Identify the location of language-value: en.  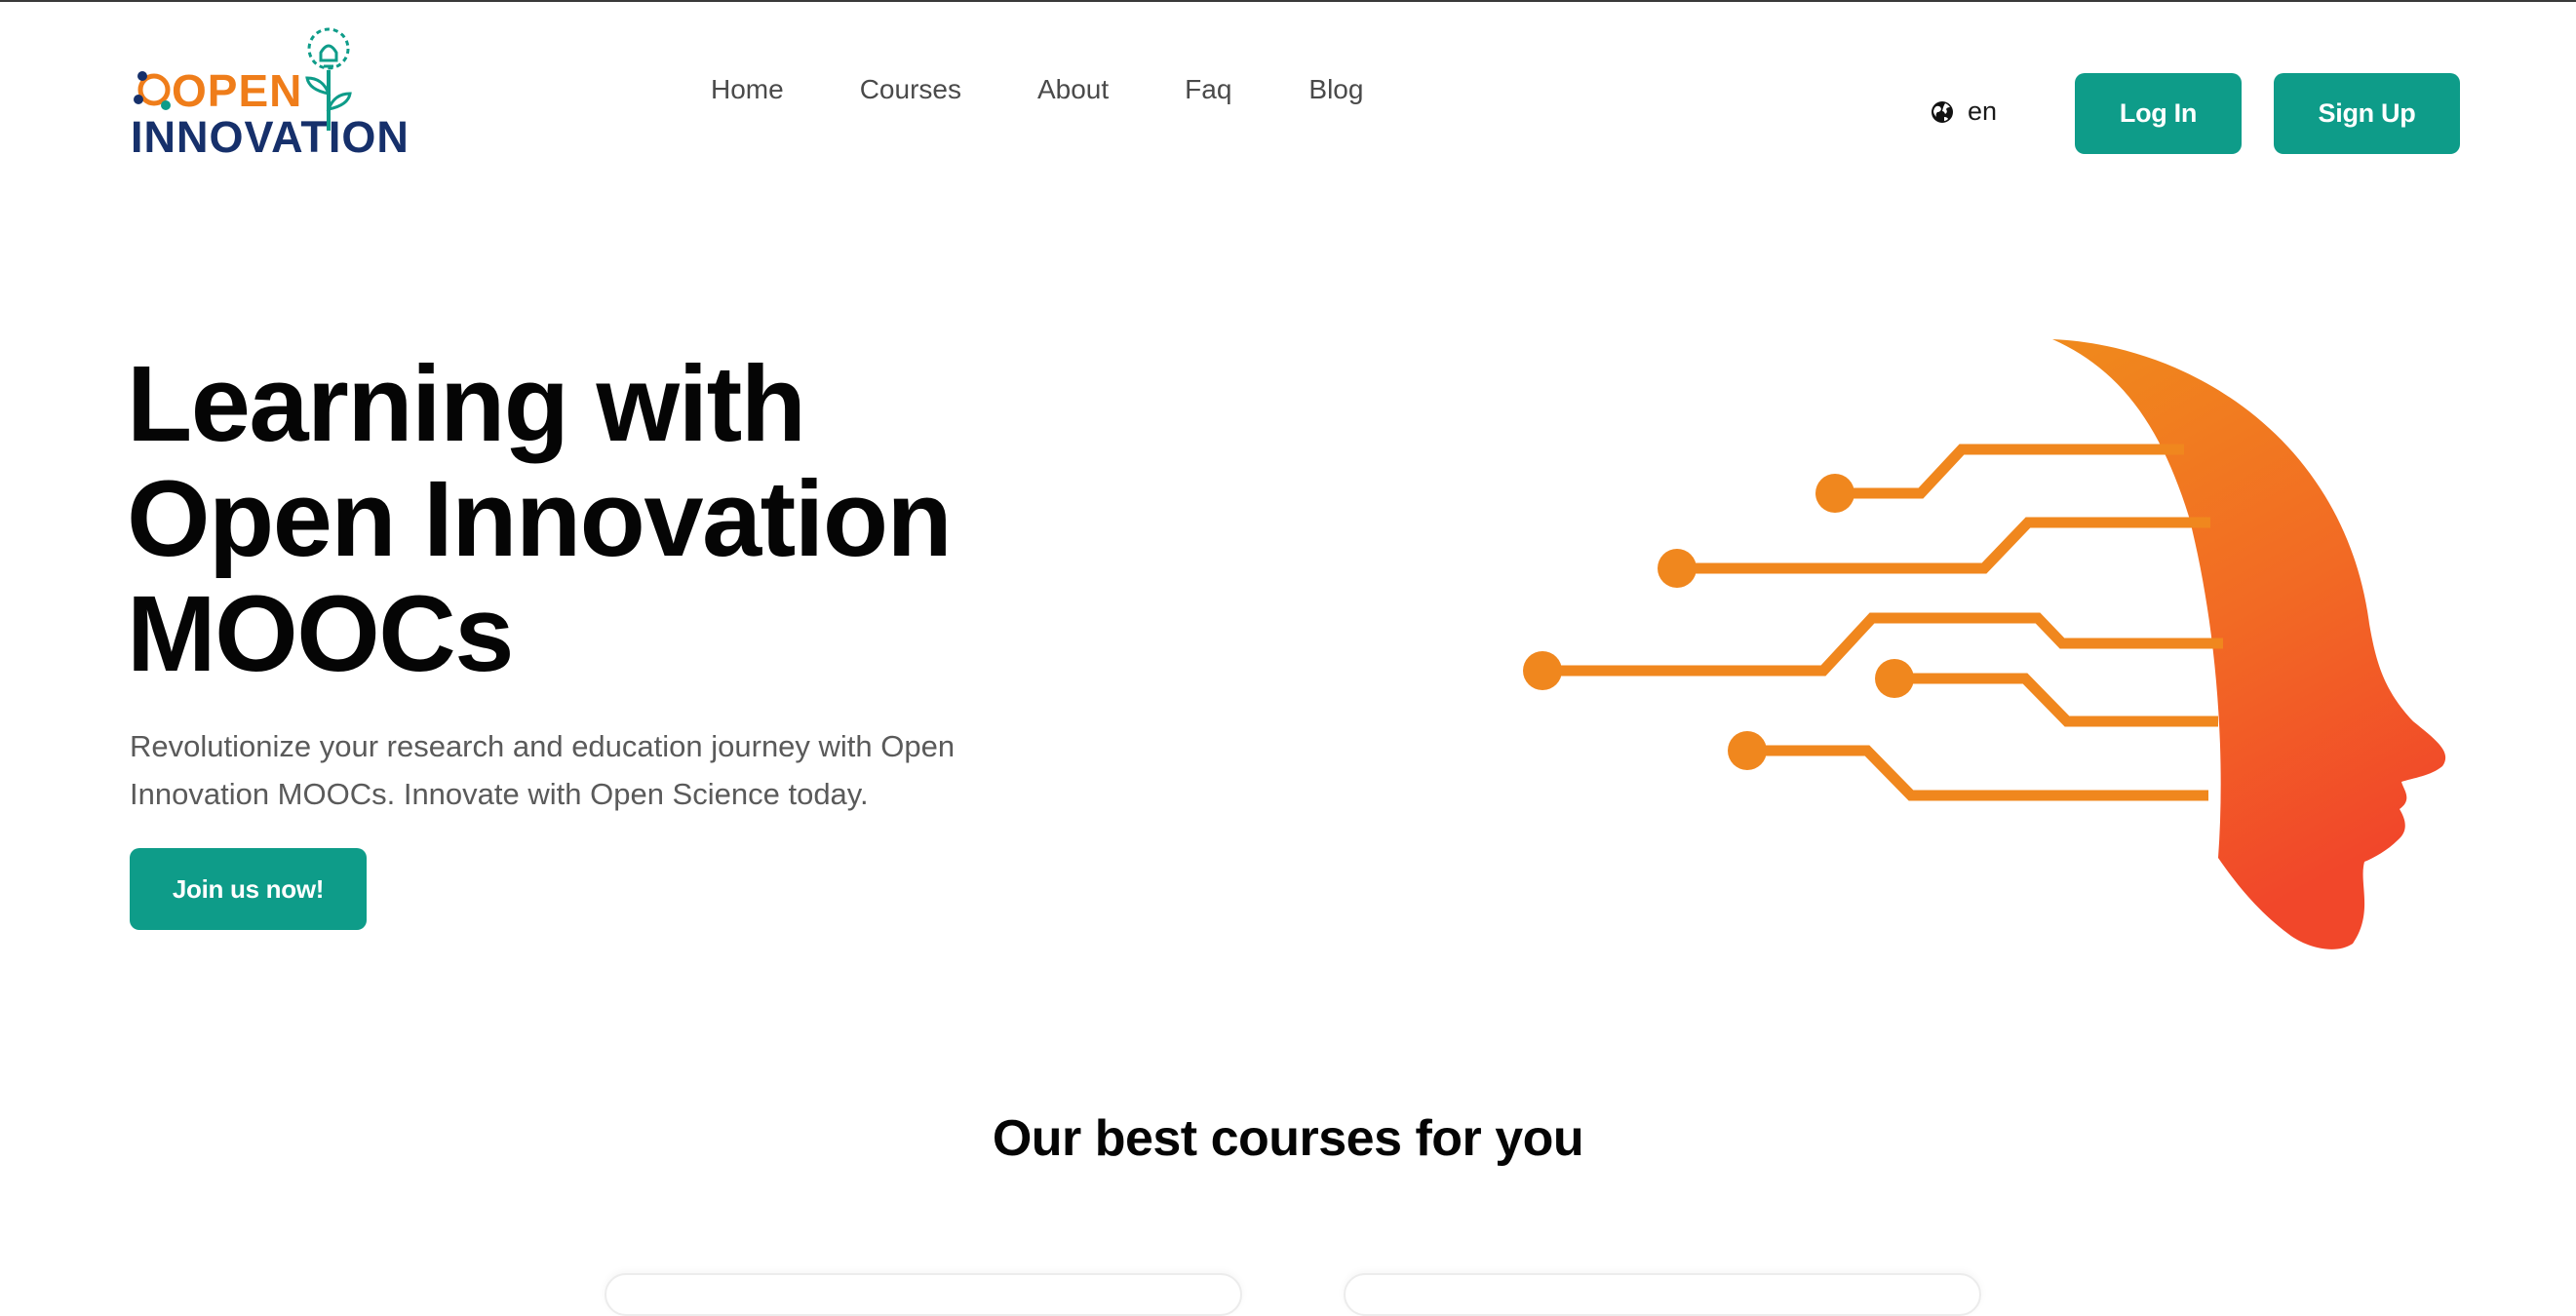
(1983, 111).